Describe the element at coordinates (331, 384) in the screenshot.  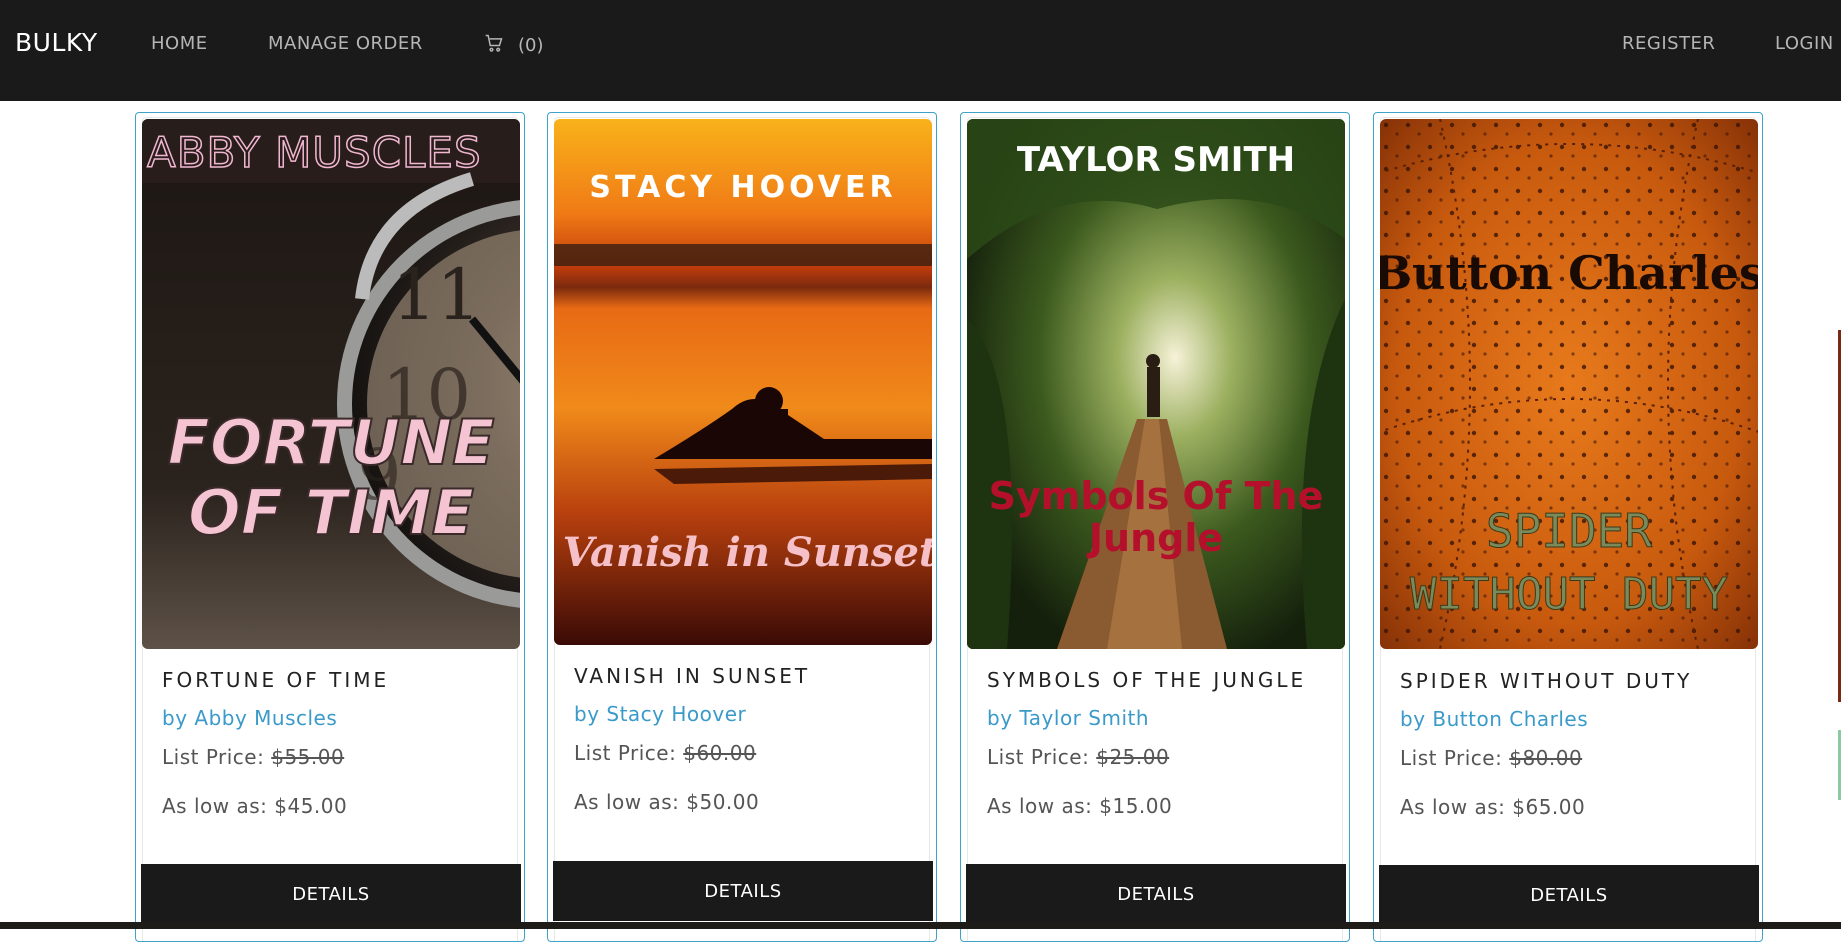
I see `book-cover-image: 11 10 9 ABBY MUSCLES FORTUNE OF TIME` at that location.